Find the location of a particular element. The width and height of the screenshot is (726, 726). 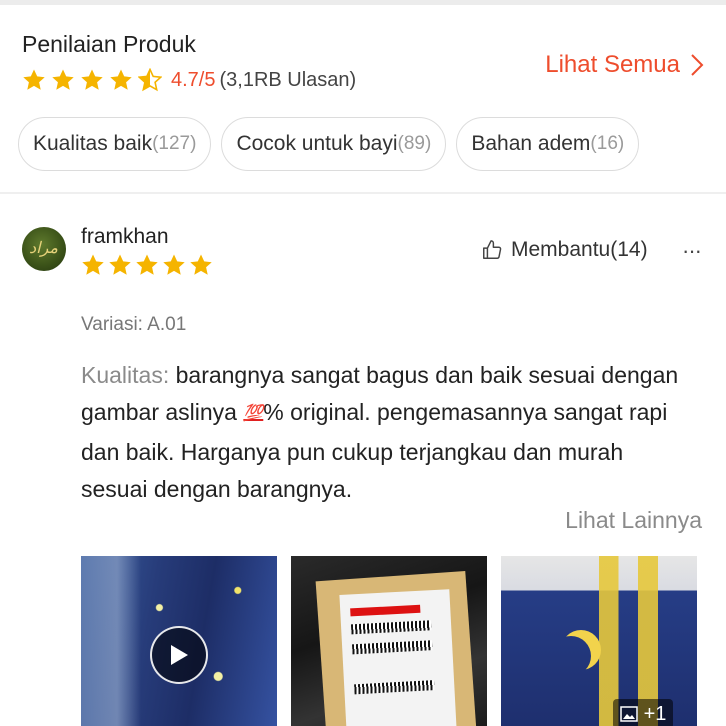

moon-pattern is located at coordinates (571, 656).